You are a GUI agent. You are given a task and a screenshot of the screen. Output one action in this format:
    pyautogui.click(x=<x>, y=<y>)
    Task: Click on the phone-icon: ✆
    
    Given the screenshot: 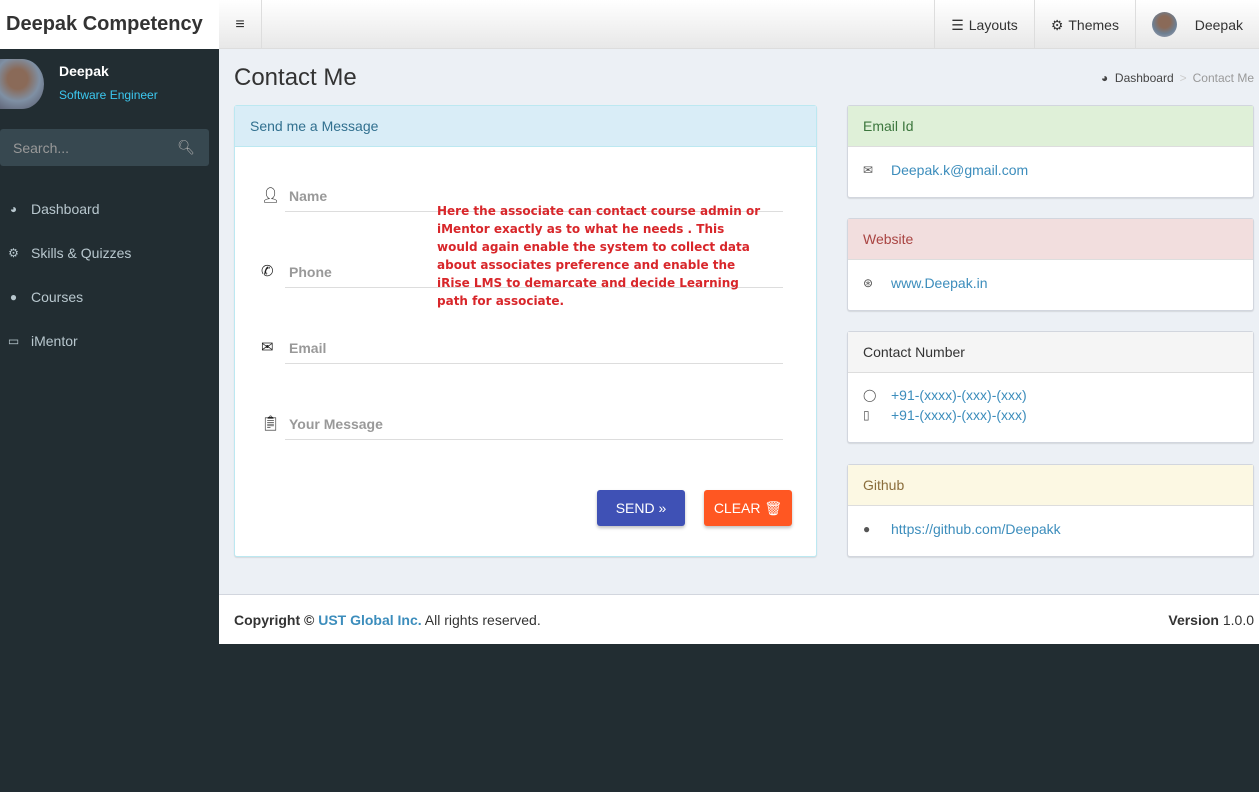 What is the action you would take?
    pyautogui.click(x=267, y=271)
    